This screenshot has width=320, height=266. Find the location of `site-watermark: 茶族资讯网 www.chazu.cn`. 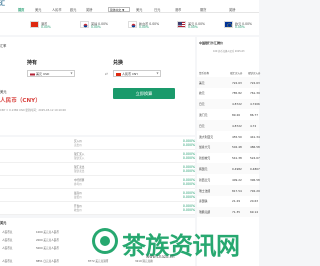

site-watermark: 茶族资讯网 www.chazu.cn is located at coordinates (166, 243).